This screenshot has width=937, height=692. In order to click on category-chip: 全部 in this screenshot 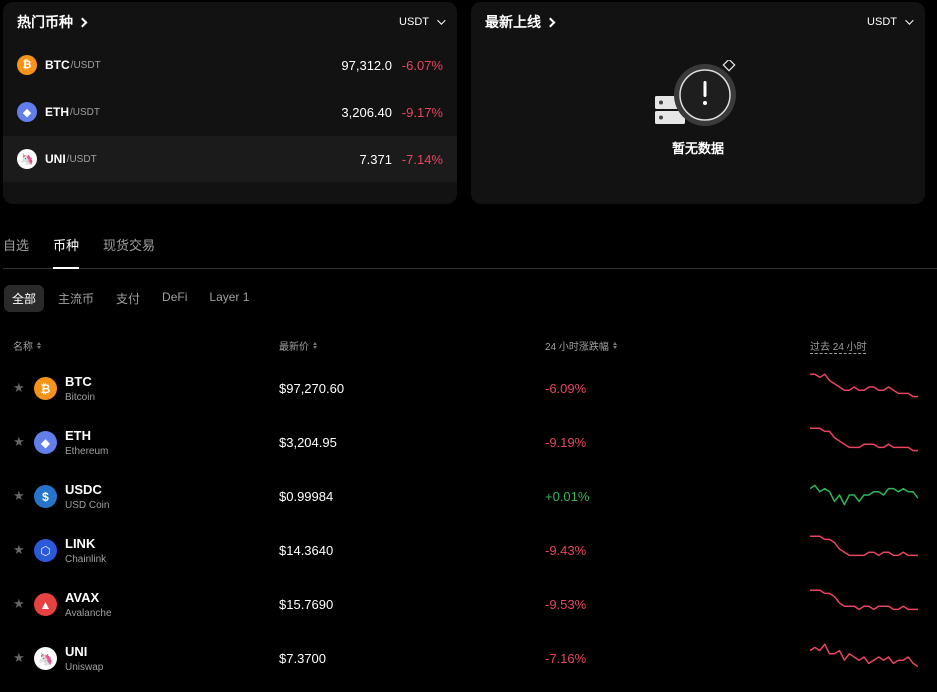, I will do `click(24, 298)`.